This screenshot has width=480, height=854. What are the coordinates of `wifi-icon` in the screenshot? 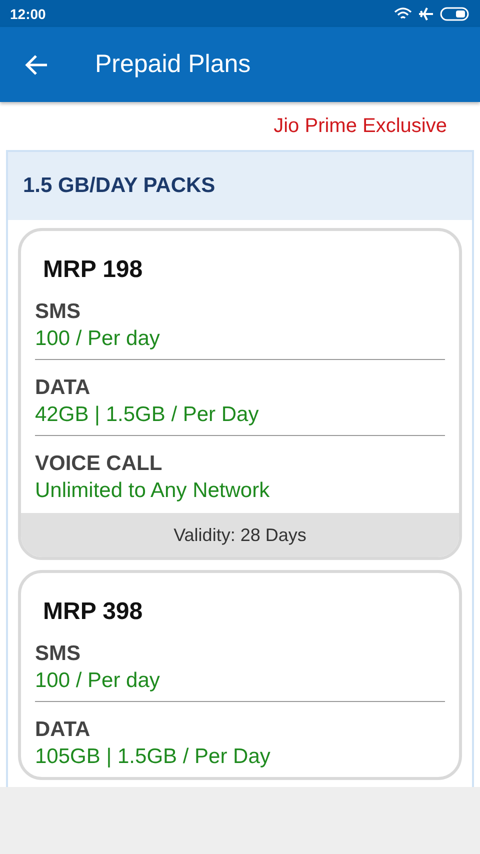 It's located at (403, 13).